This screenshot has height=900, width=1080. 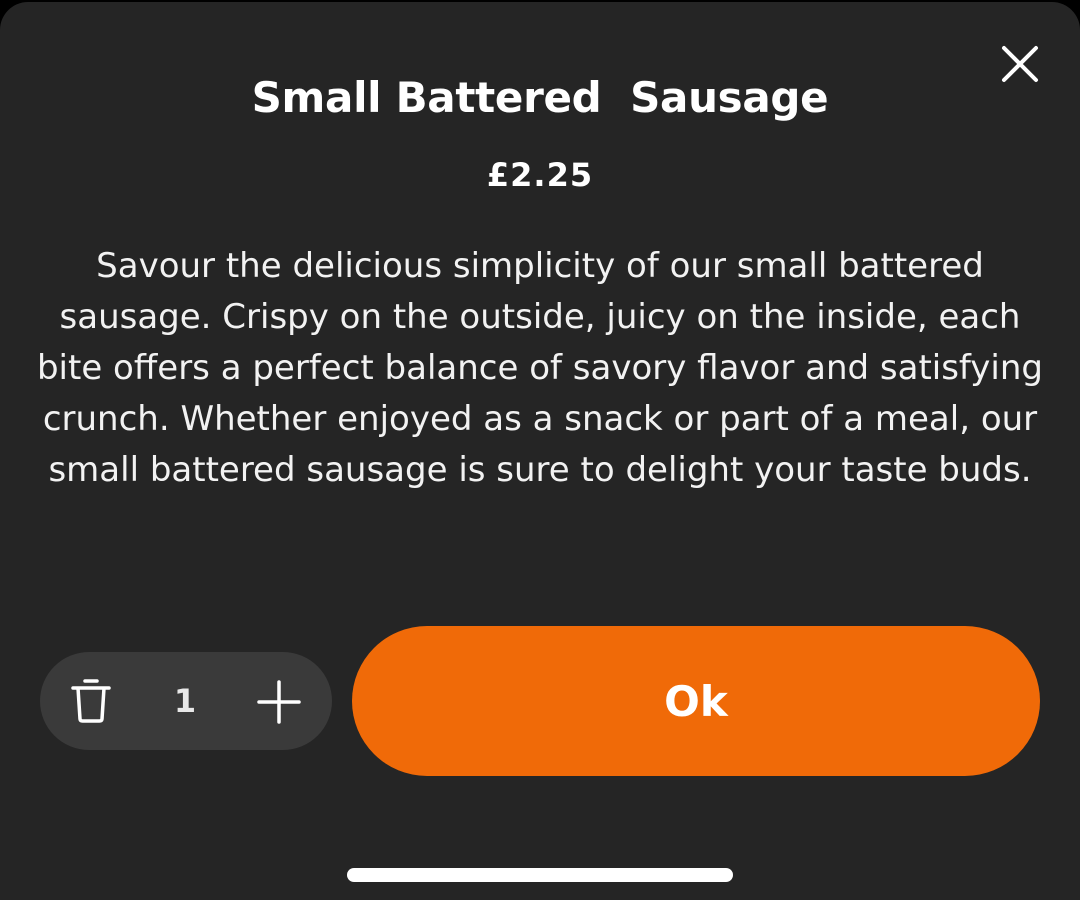 I want to click on home-indicator, so click(x=540, y=875).